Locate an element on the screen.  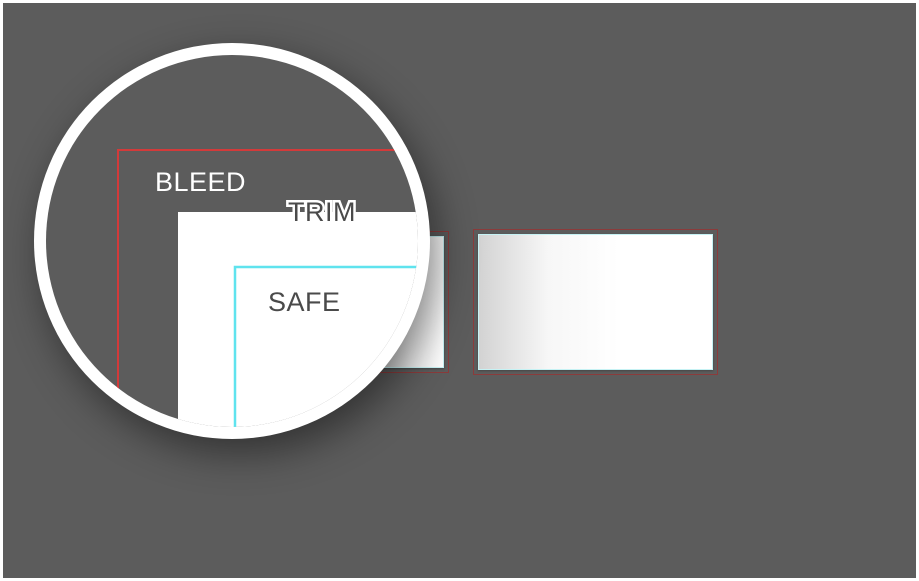
card-preview-right is located at coordinates (595, 302).